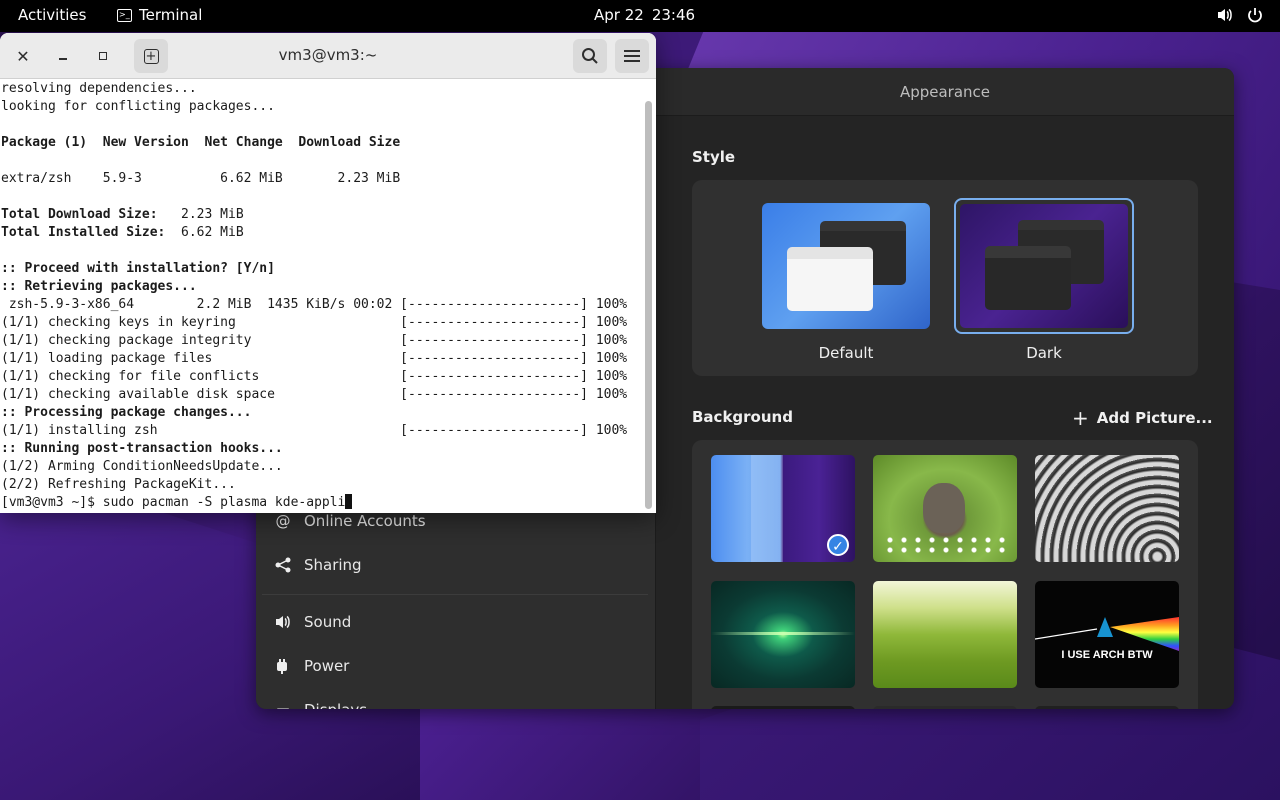  What do you see at coordinates (283, 565) in the screenshot?
I see `share-icon` at bounding box center [283, 565].